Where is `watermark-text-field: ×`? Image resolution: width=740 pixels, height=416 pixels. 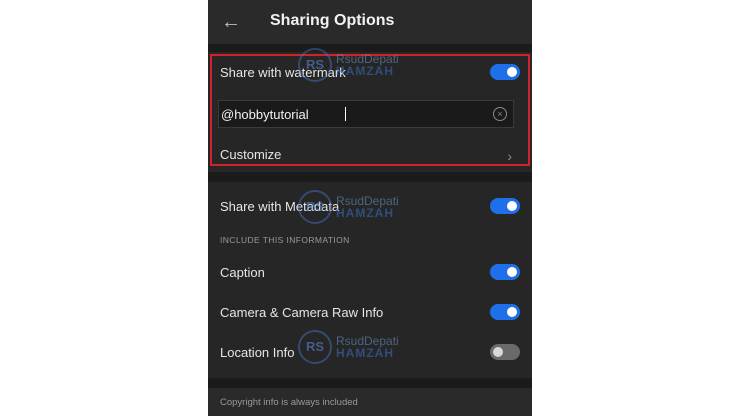 watermark-text-field: × is located at coordinates (366, 114).